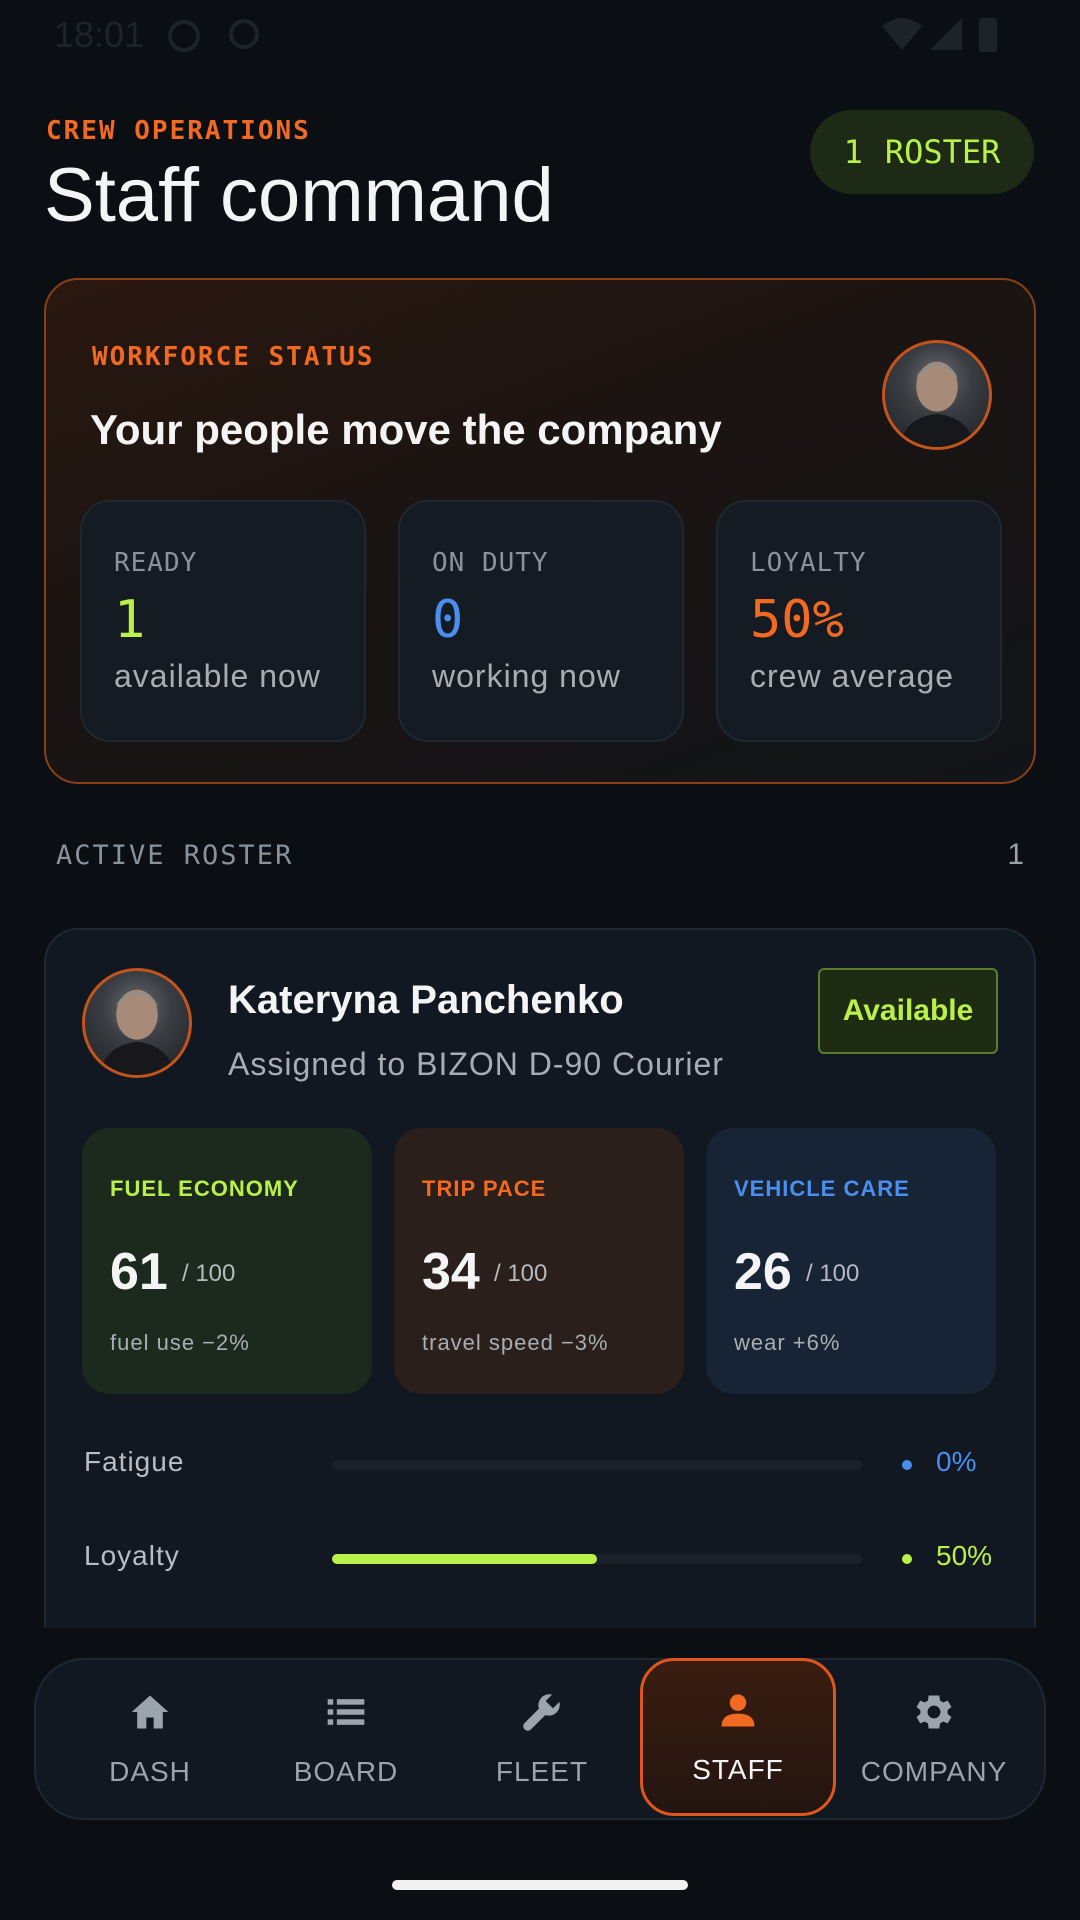  Describe the element at coordinates (541, 621) in the screenshot. I see `stat-on-duty: ON DUTY 0 working now` at that location.